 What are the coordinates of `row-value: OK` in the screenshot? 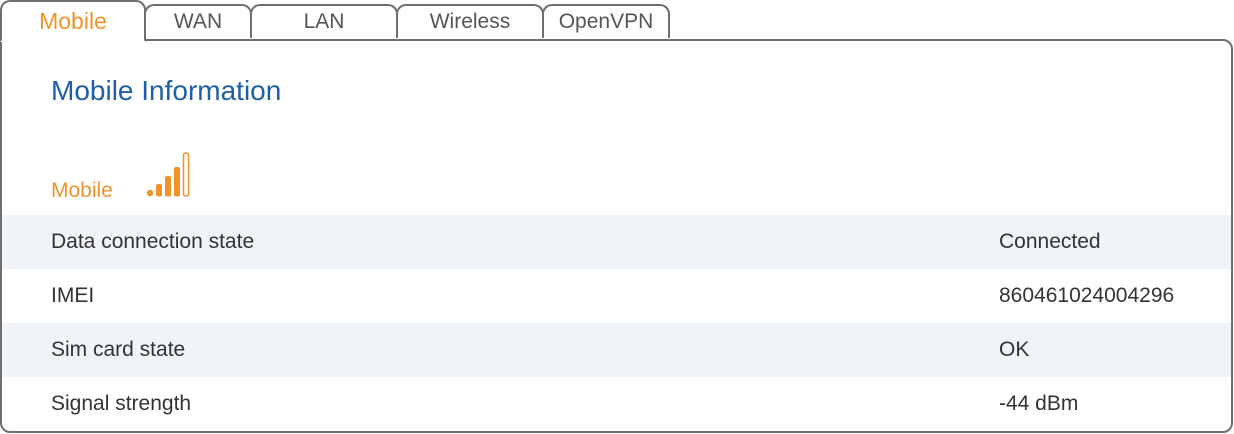 It's located at (1014, 349).